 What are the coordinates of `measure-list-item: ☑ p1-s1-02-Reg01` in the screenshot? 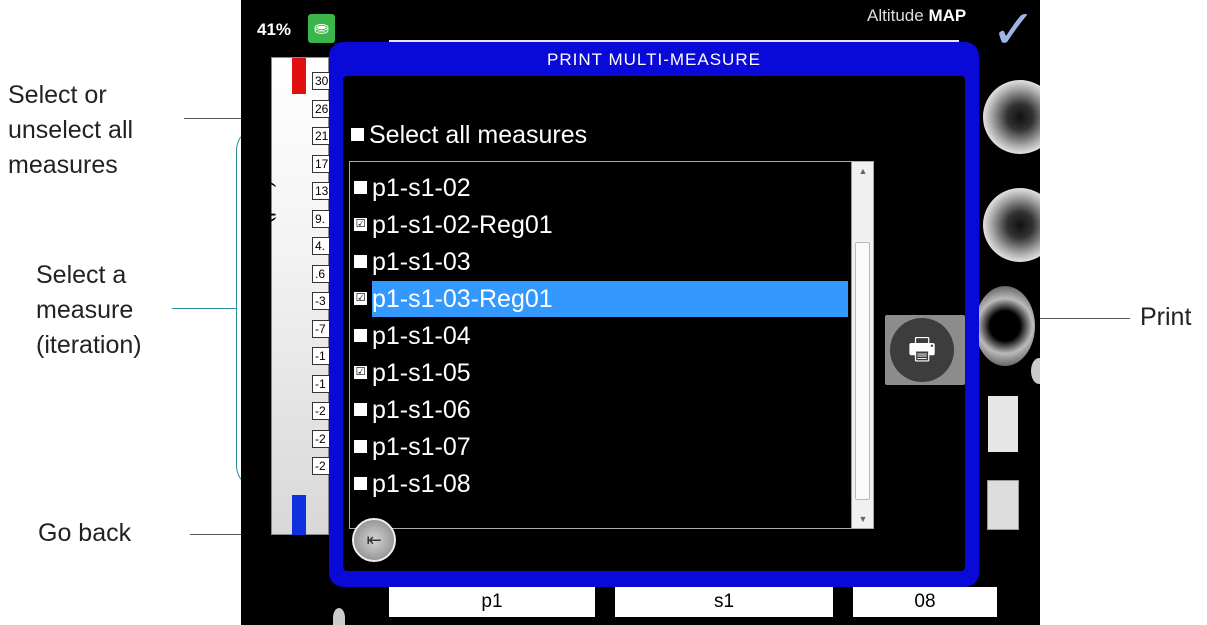 It's located at (600, 225).